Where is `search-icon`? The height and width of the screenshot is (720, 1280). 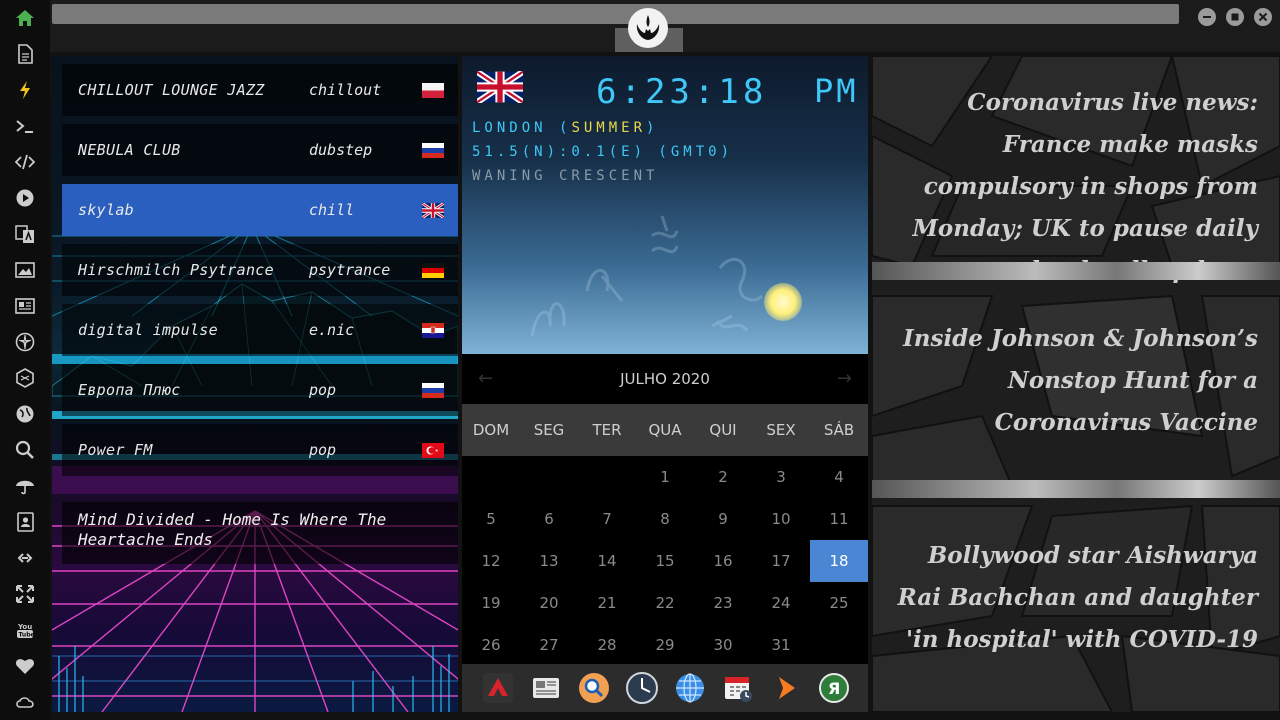 search-icon is located at coordinates (25, 450).